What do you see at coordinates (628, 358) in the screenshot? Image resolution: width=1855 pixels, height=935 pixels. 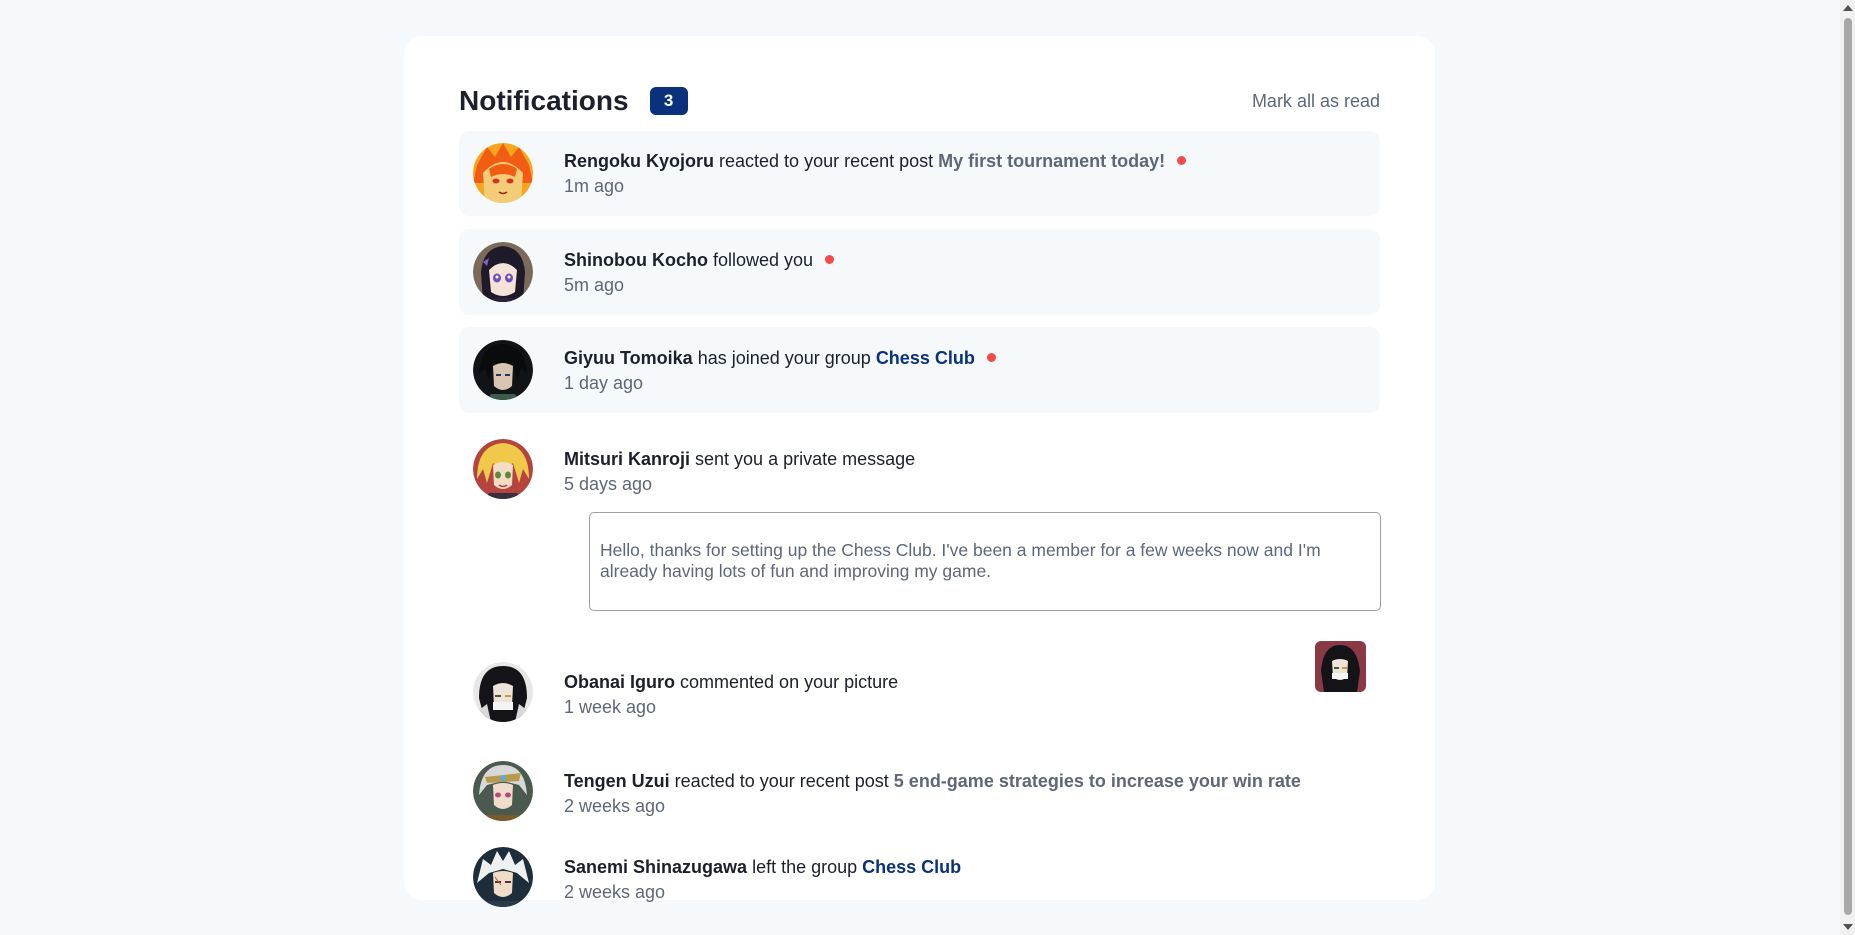 I see `user-name-link: Giyuu Tomoika` at bounding box center [628, 358].